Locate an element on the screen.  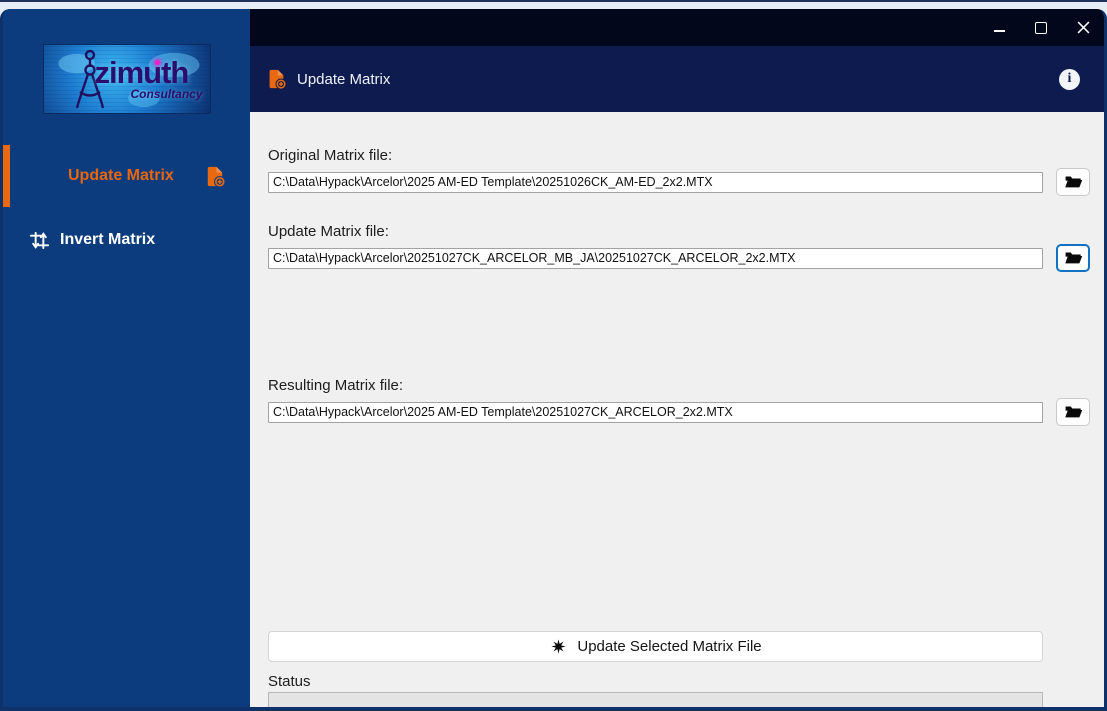
sidebar-nav: Update Matrix Invert Matrix is located at coordinates (126, 202).